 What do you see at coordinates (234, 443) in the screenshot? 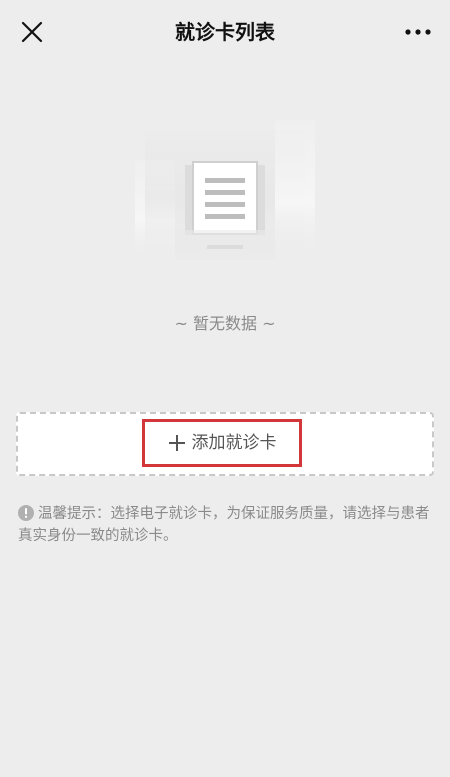
I see `add-card-label: 添加就诊卡` at bounding box center [234, 443].